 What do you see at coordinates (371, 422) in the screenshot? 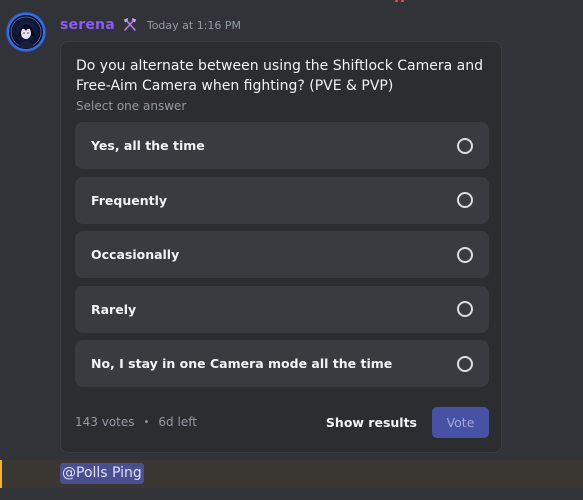
I see `show-results-button: Show results` at bounding box center [371, 422].